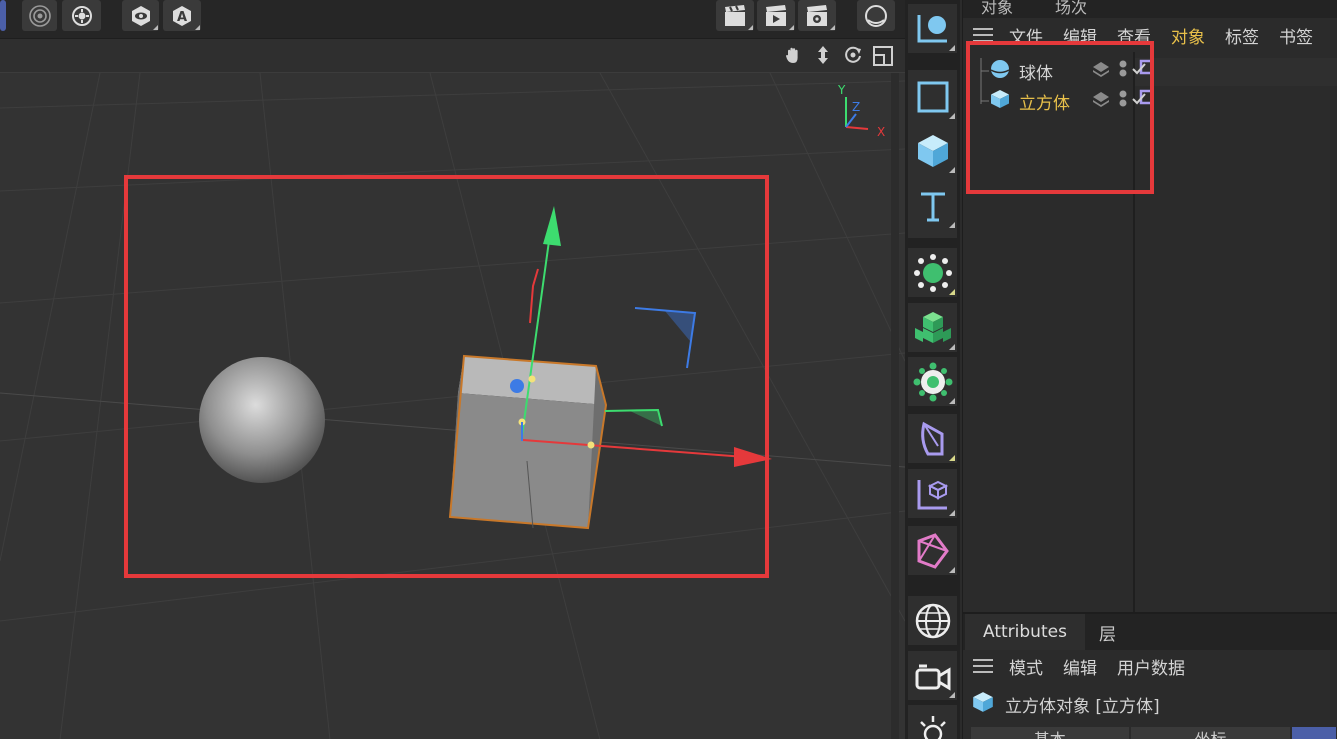 The width and height of the screenshot is (1337, 739). I want to click on tool-palette, so click(932, 369).